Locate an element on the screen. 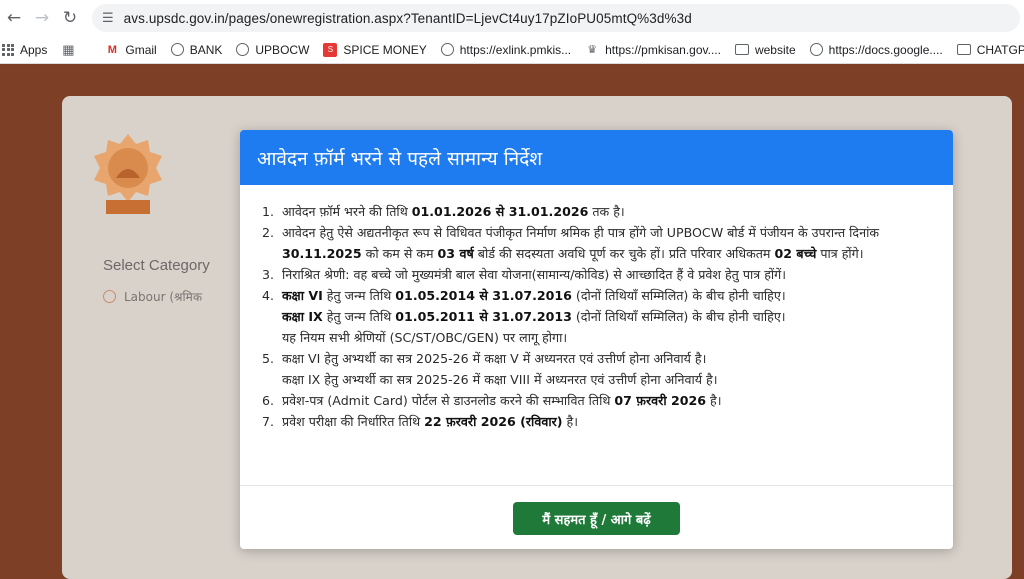  labour-radio-option: Labour (श्रमिक is located at coordinates (152, 296).